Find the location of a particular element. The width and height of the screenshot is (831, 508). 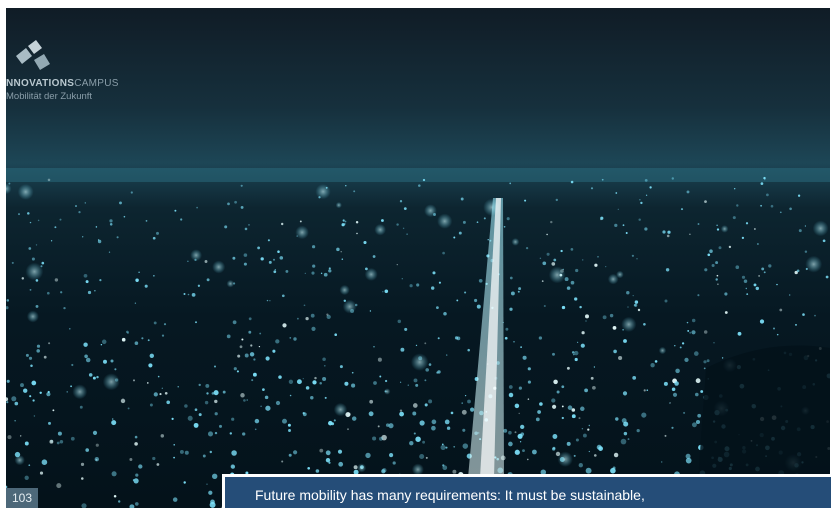

logo-name-light: CAMPUS is located at coordinates (96, 83).